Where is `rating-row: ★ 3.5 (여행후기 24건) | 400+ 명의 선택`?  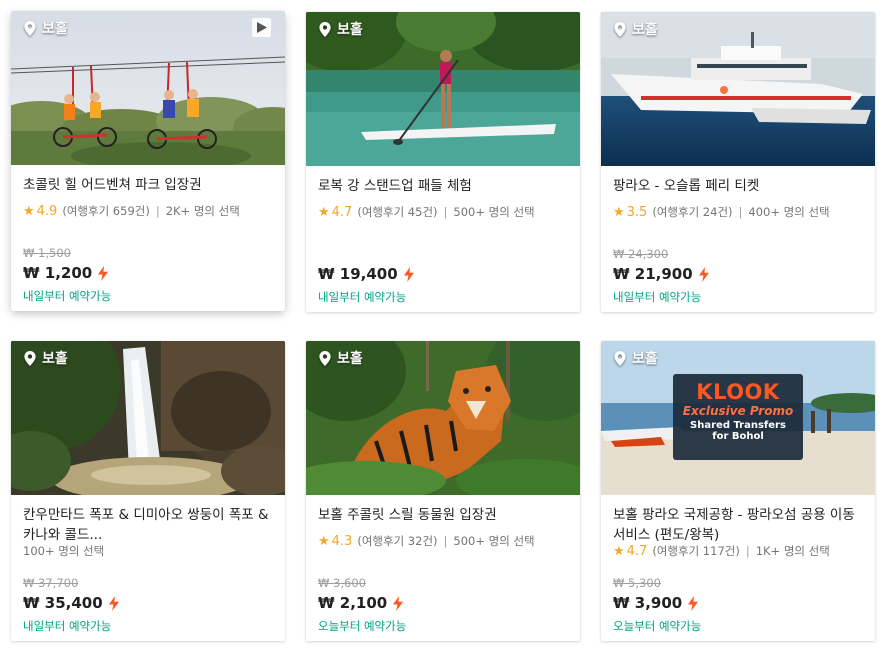 rating-row: ★ 3.5 (여행후기 24건) | 400+ 명의 선택 is located at coordinates (740, 212).